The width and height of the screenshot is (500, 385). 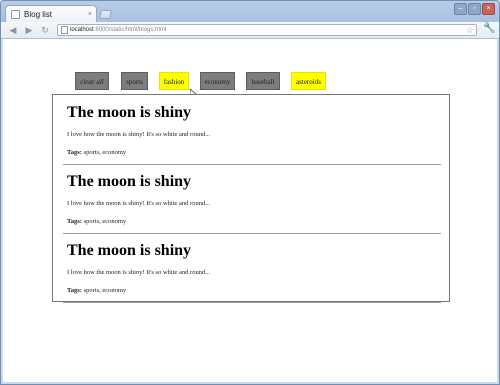 I want to click on url-text: localhost:8000/static/html/blogs.html, so click(x=118, y=30).